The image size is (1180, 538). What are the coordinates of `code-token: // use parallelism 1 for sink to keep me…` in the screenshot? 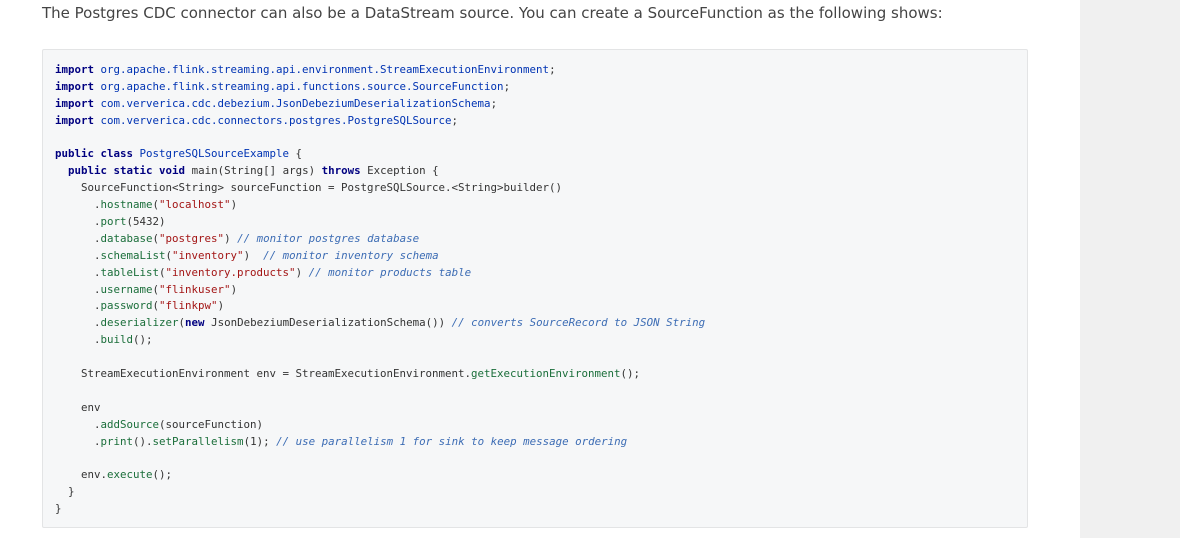 It's located at (452, 441).